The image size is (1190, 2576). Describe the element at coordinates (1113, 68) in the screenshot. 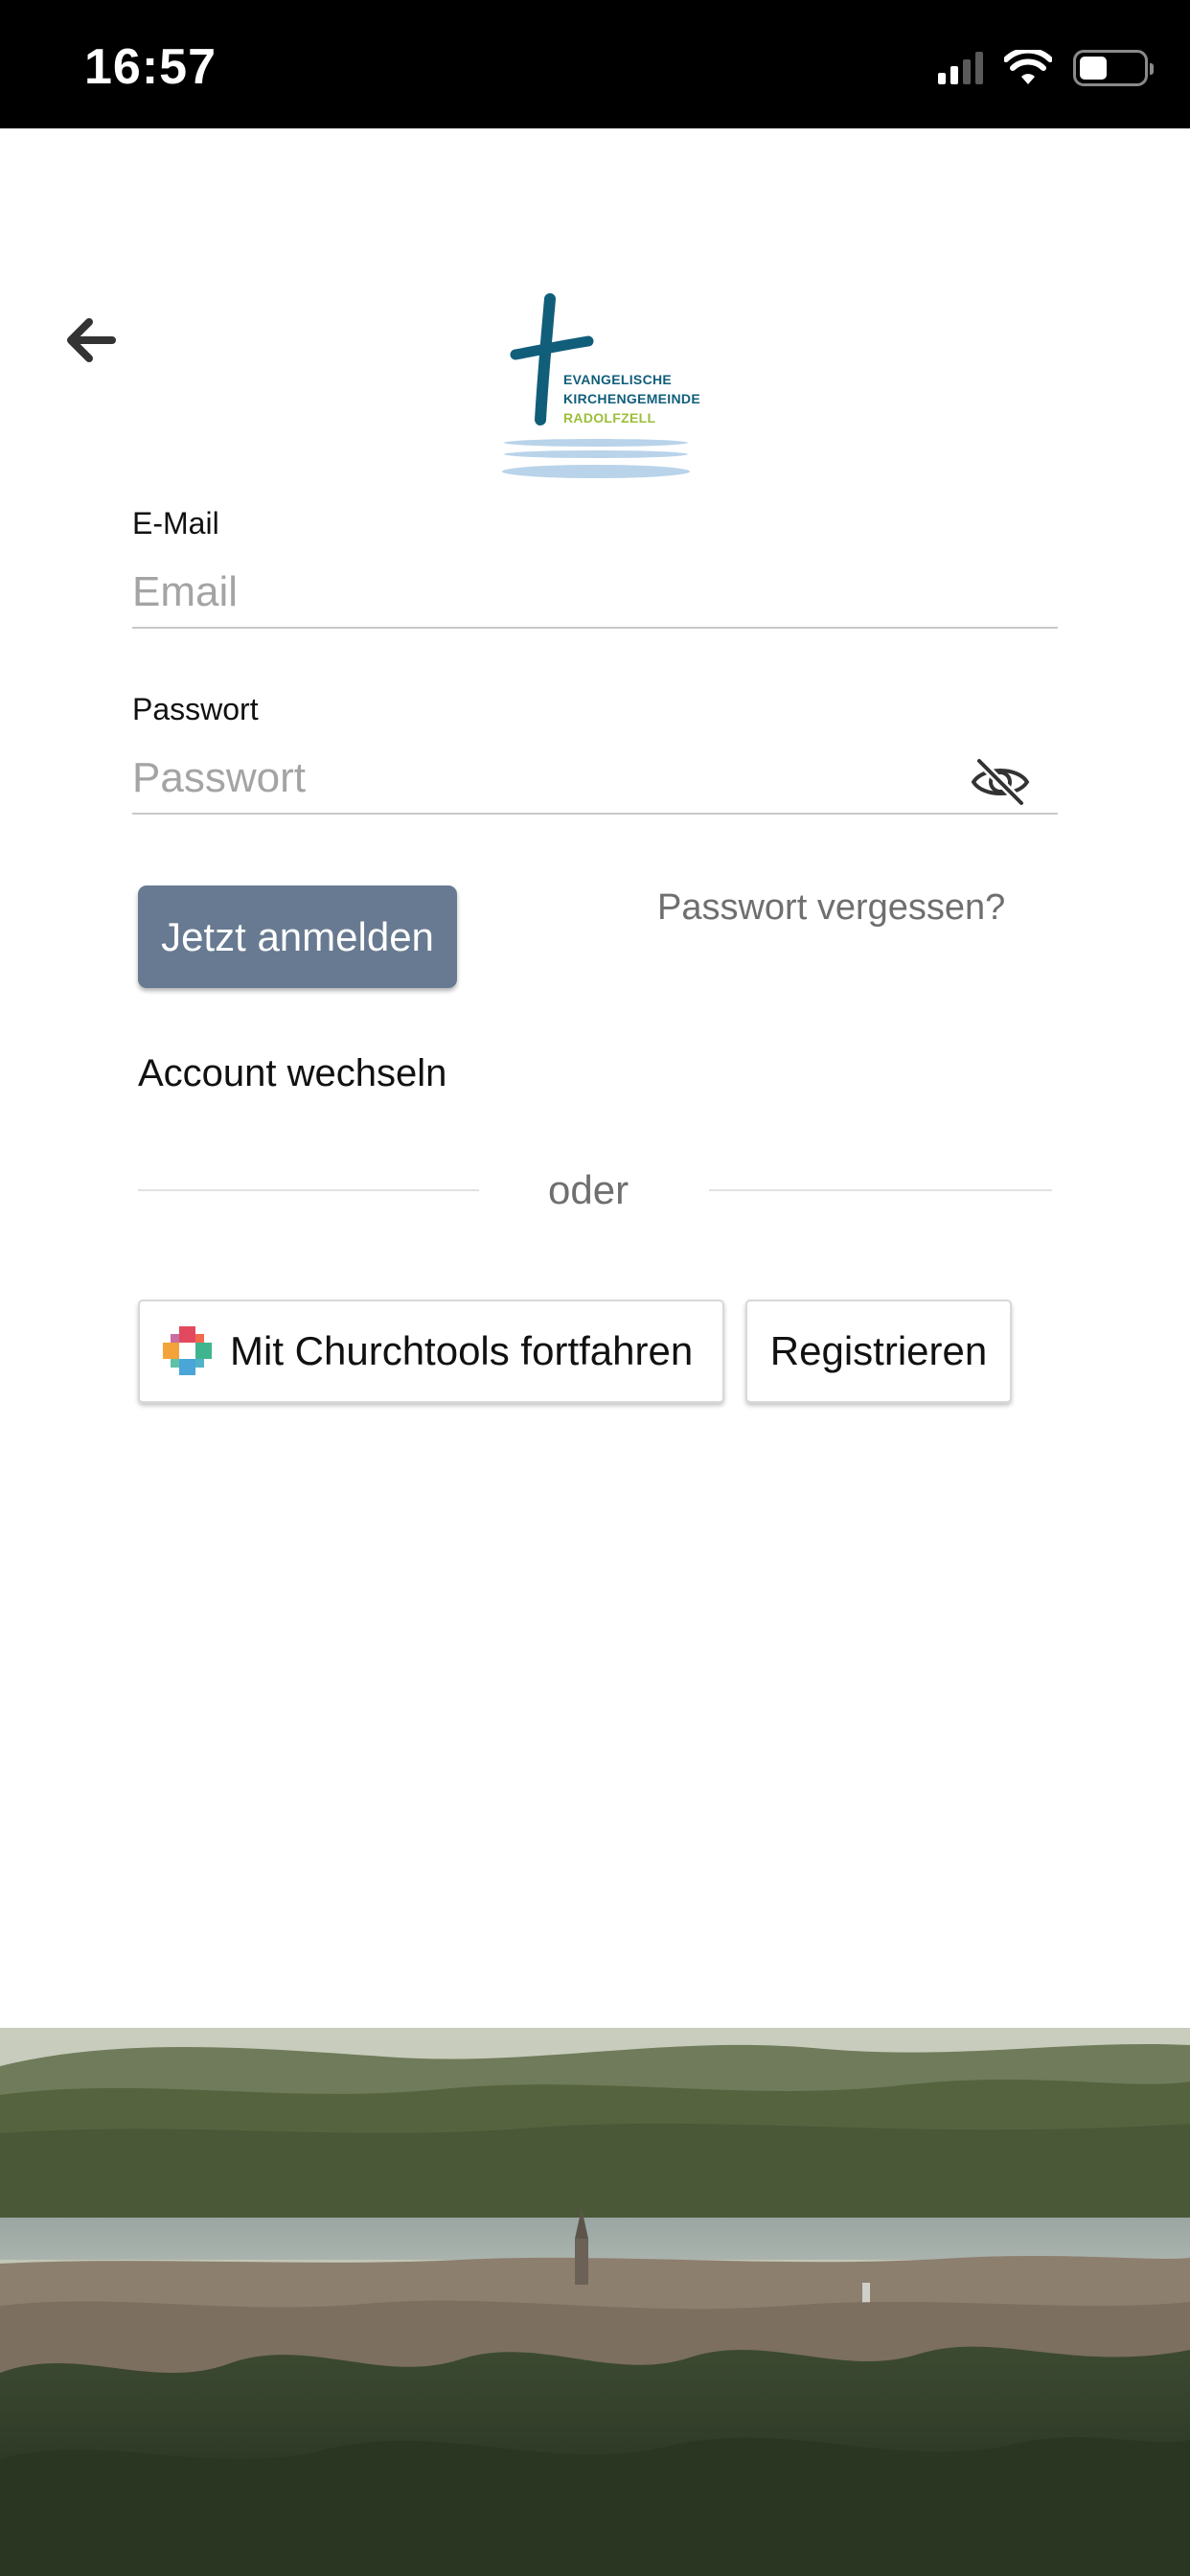

I see `battery-icon` at that location.